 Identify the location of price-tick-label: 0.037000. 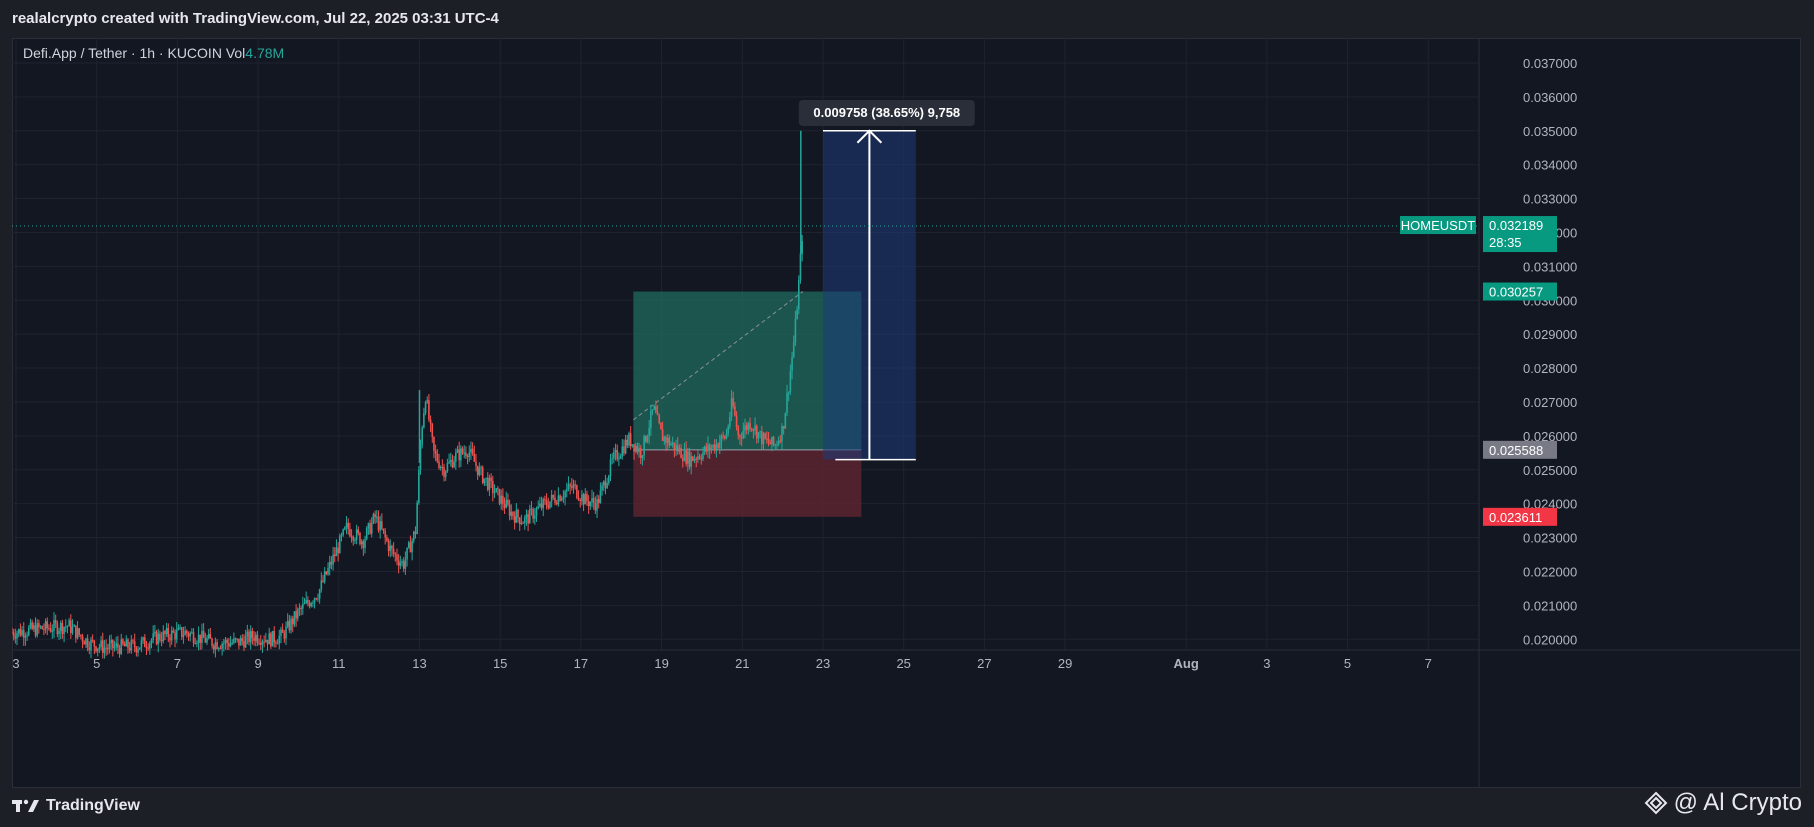
(1550, 63).